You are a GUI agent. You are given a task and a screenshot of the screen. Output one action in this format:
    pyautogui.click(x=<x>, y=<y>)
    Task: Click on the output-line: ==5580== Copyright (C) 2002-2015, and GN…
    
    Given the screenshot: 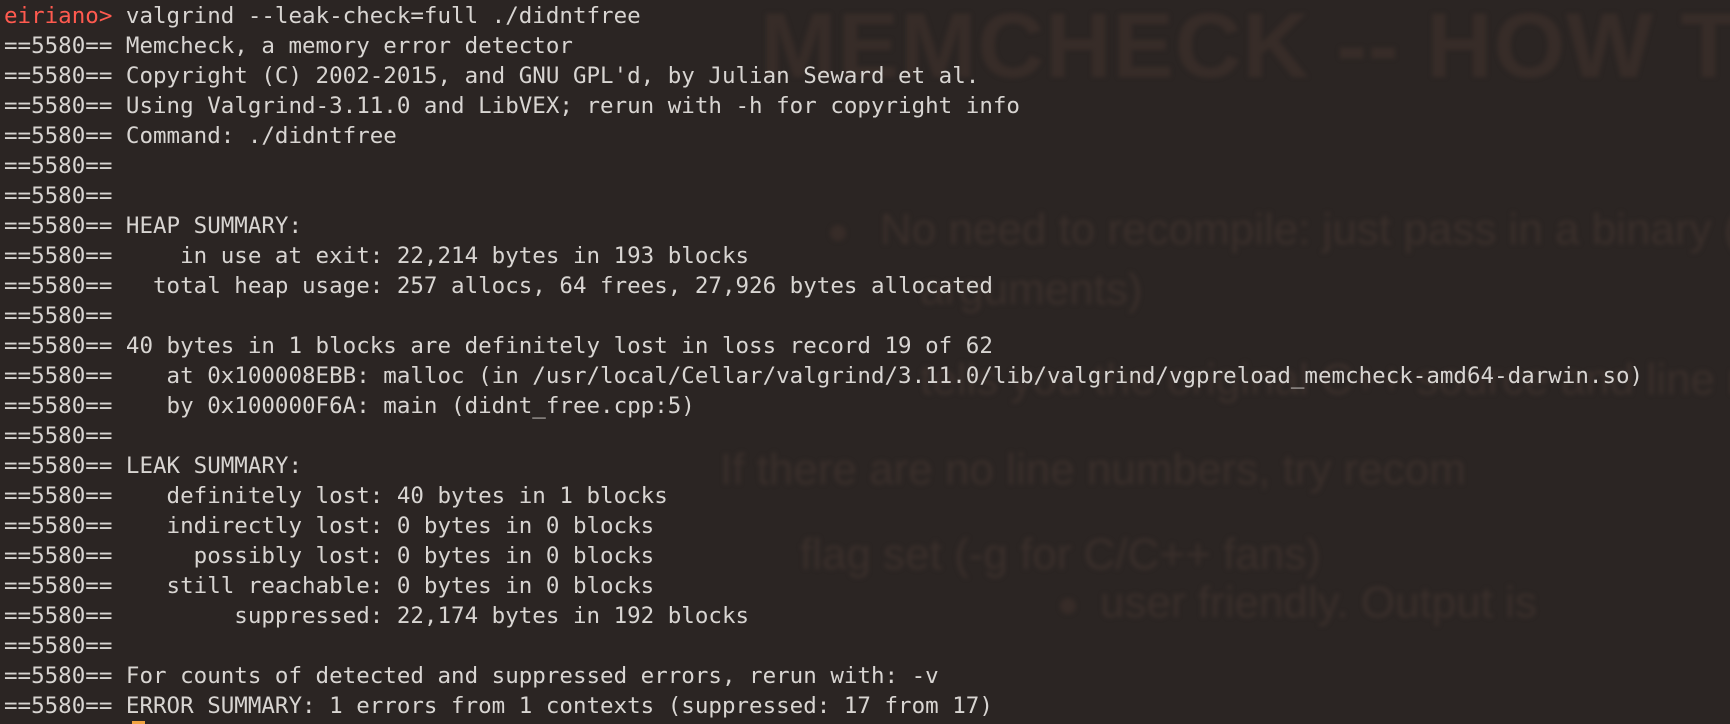 What is the action you would take?
    pyautogui.click(x=492, y=76)
    